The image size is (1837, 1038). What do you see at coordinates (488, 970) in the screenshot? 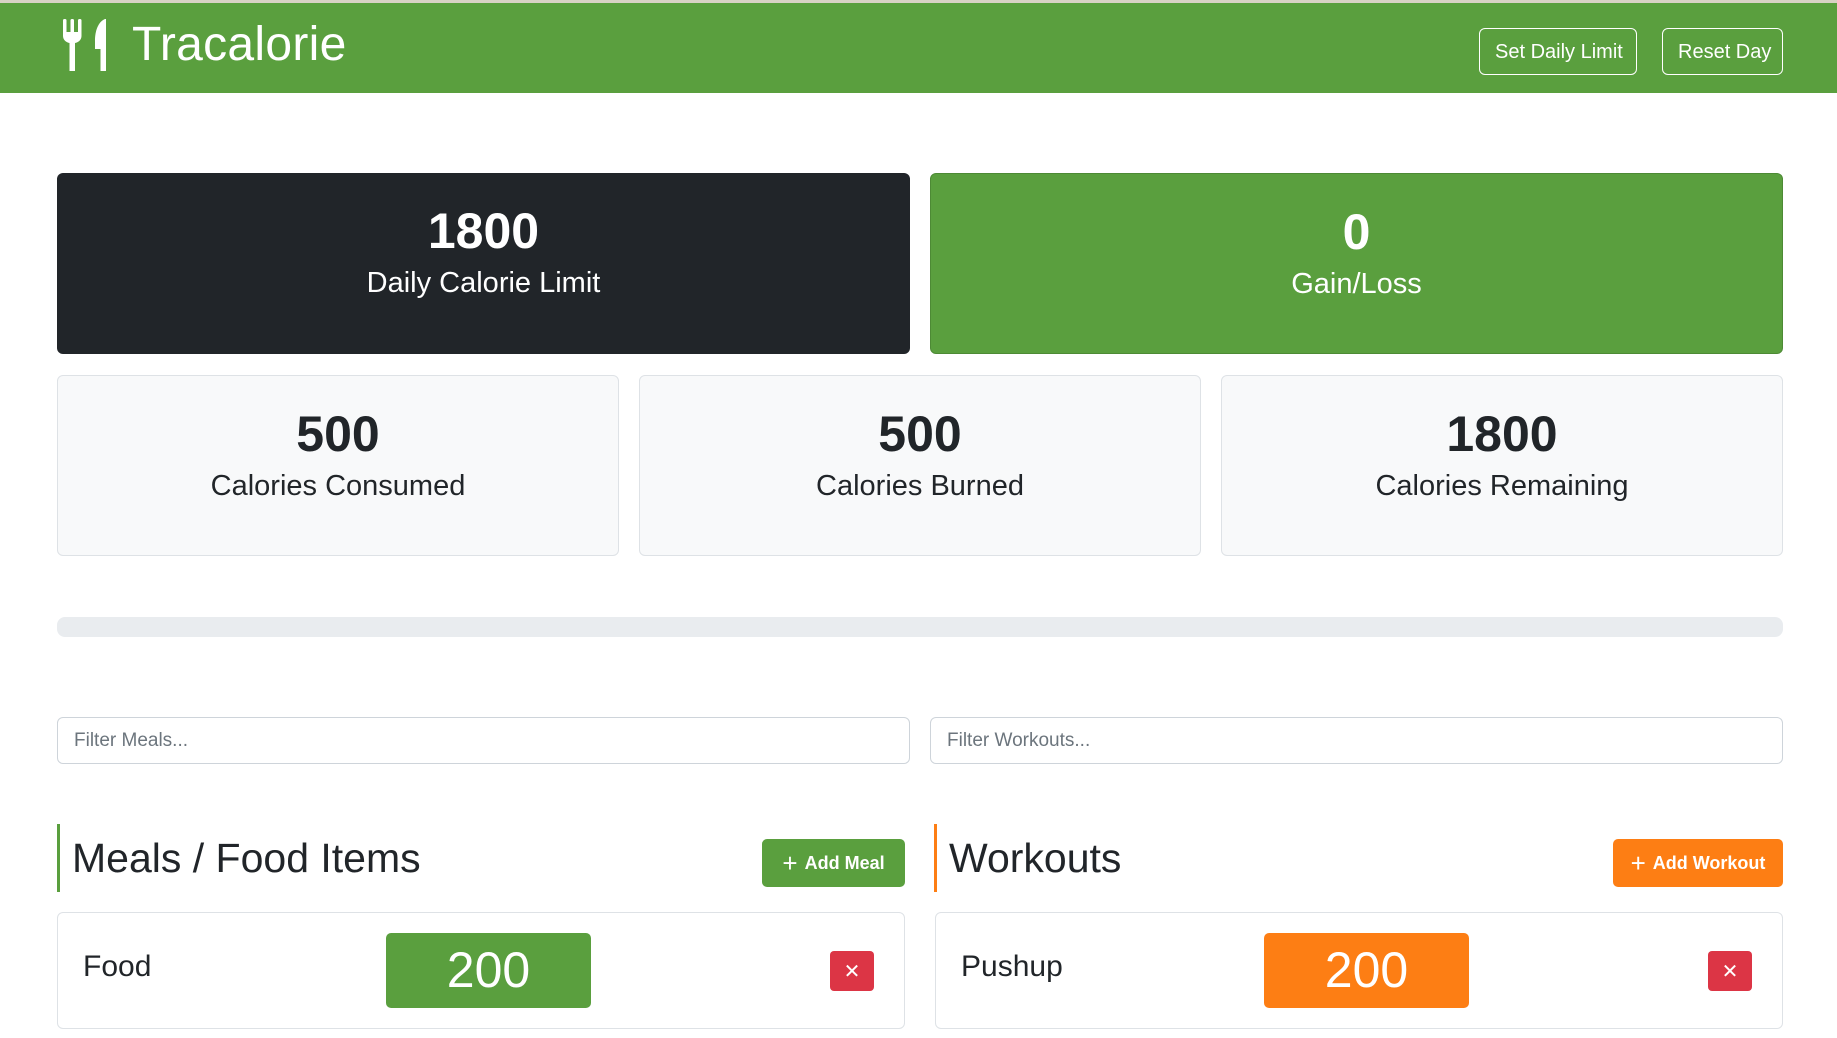
I see `meal-item-calories: 200` at bounding box center [488, 970].